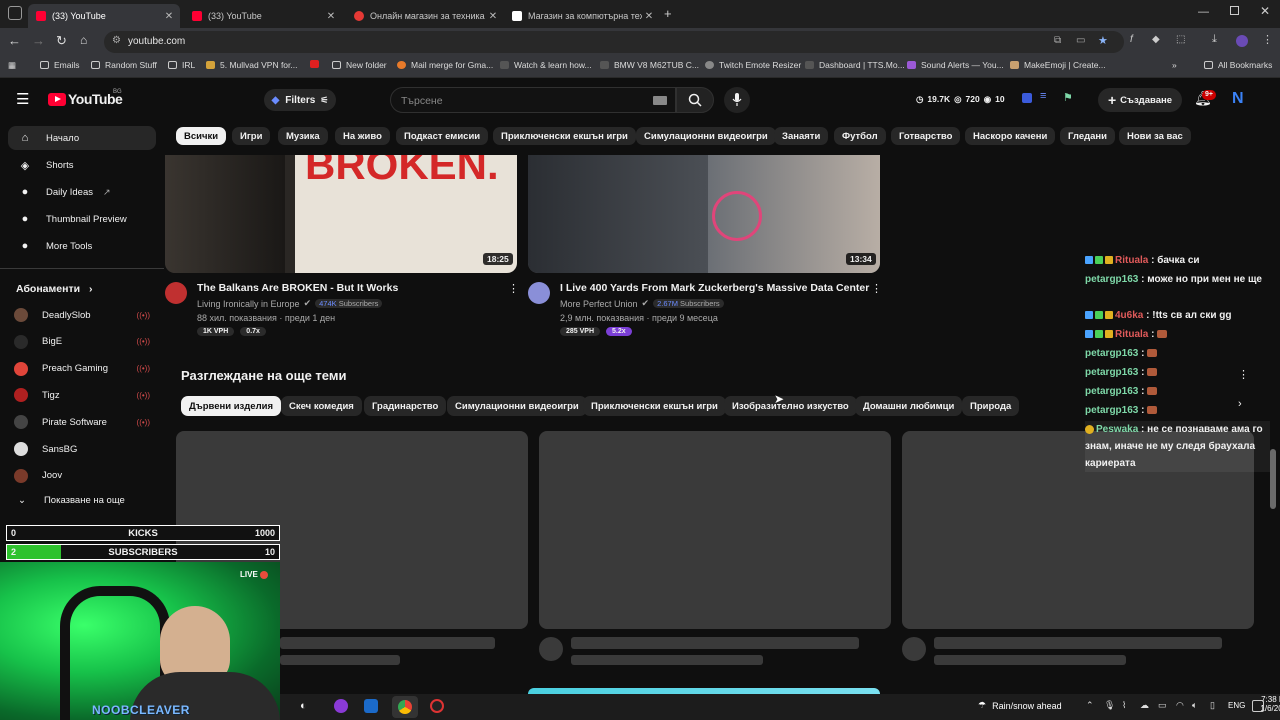  I want to click on home-browser-icon: ⌂, so click(83, 40).